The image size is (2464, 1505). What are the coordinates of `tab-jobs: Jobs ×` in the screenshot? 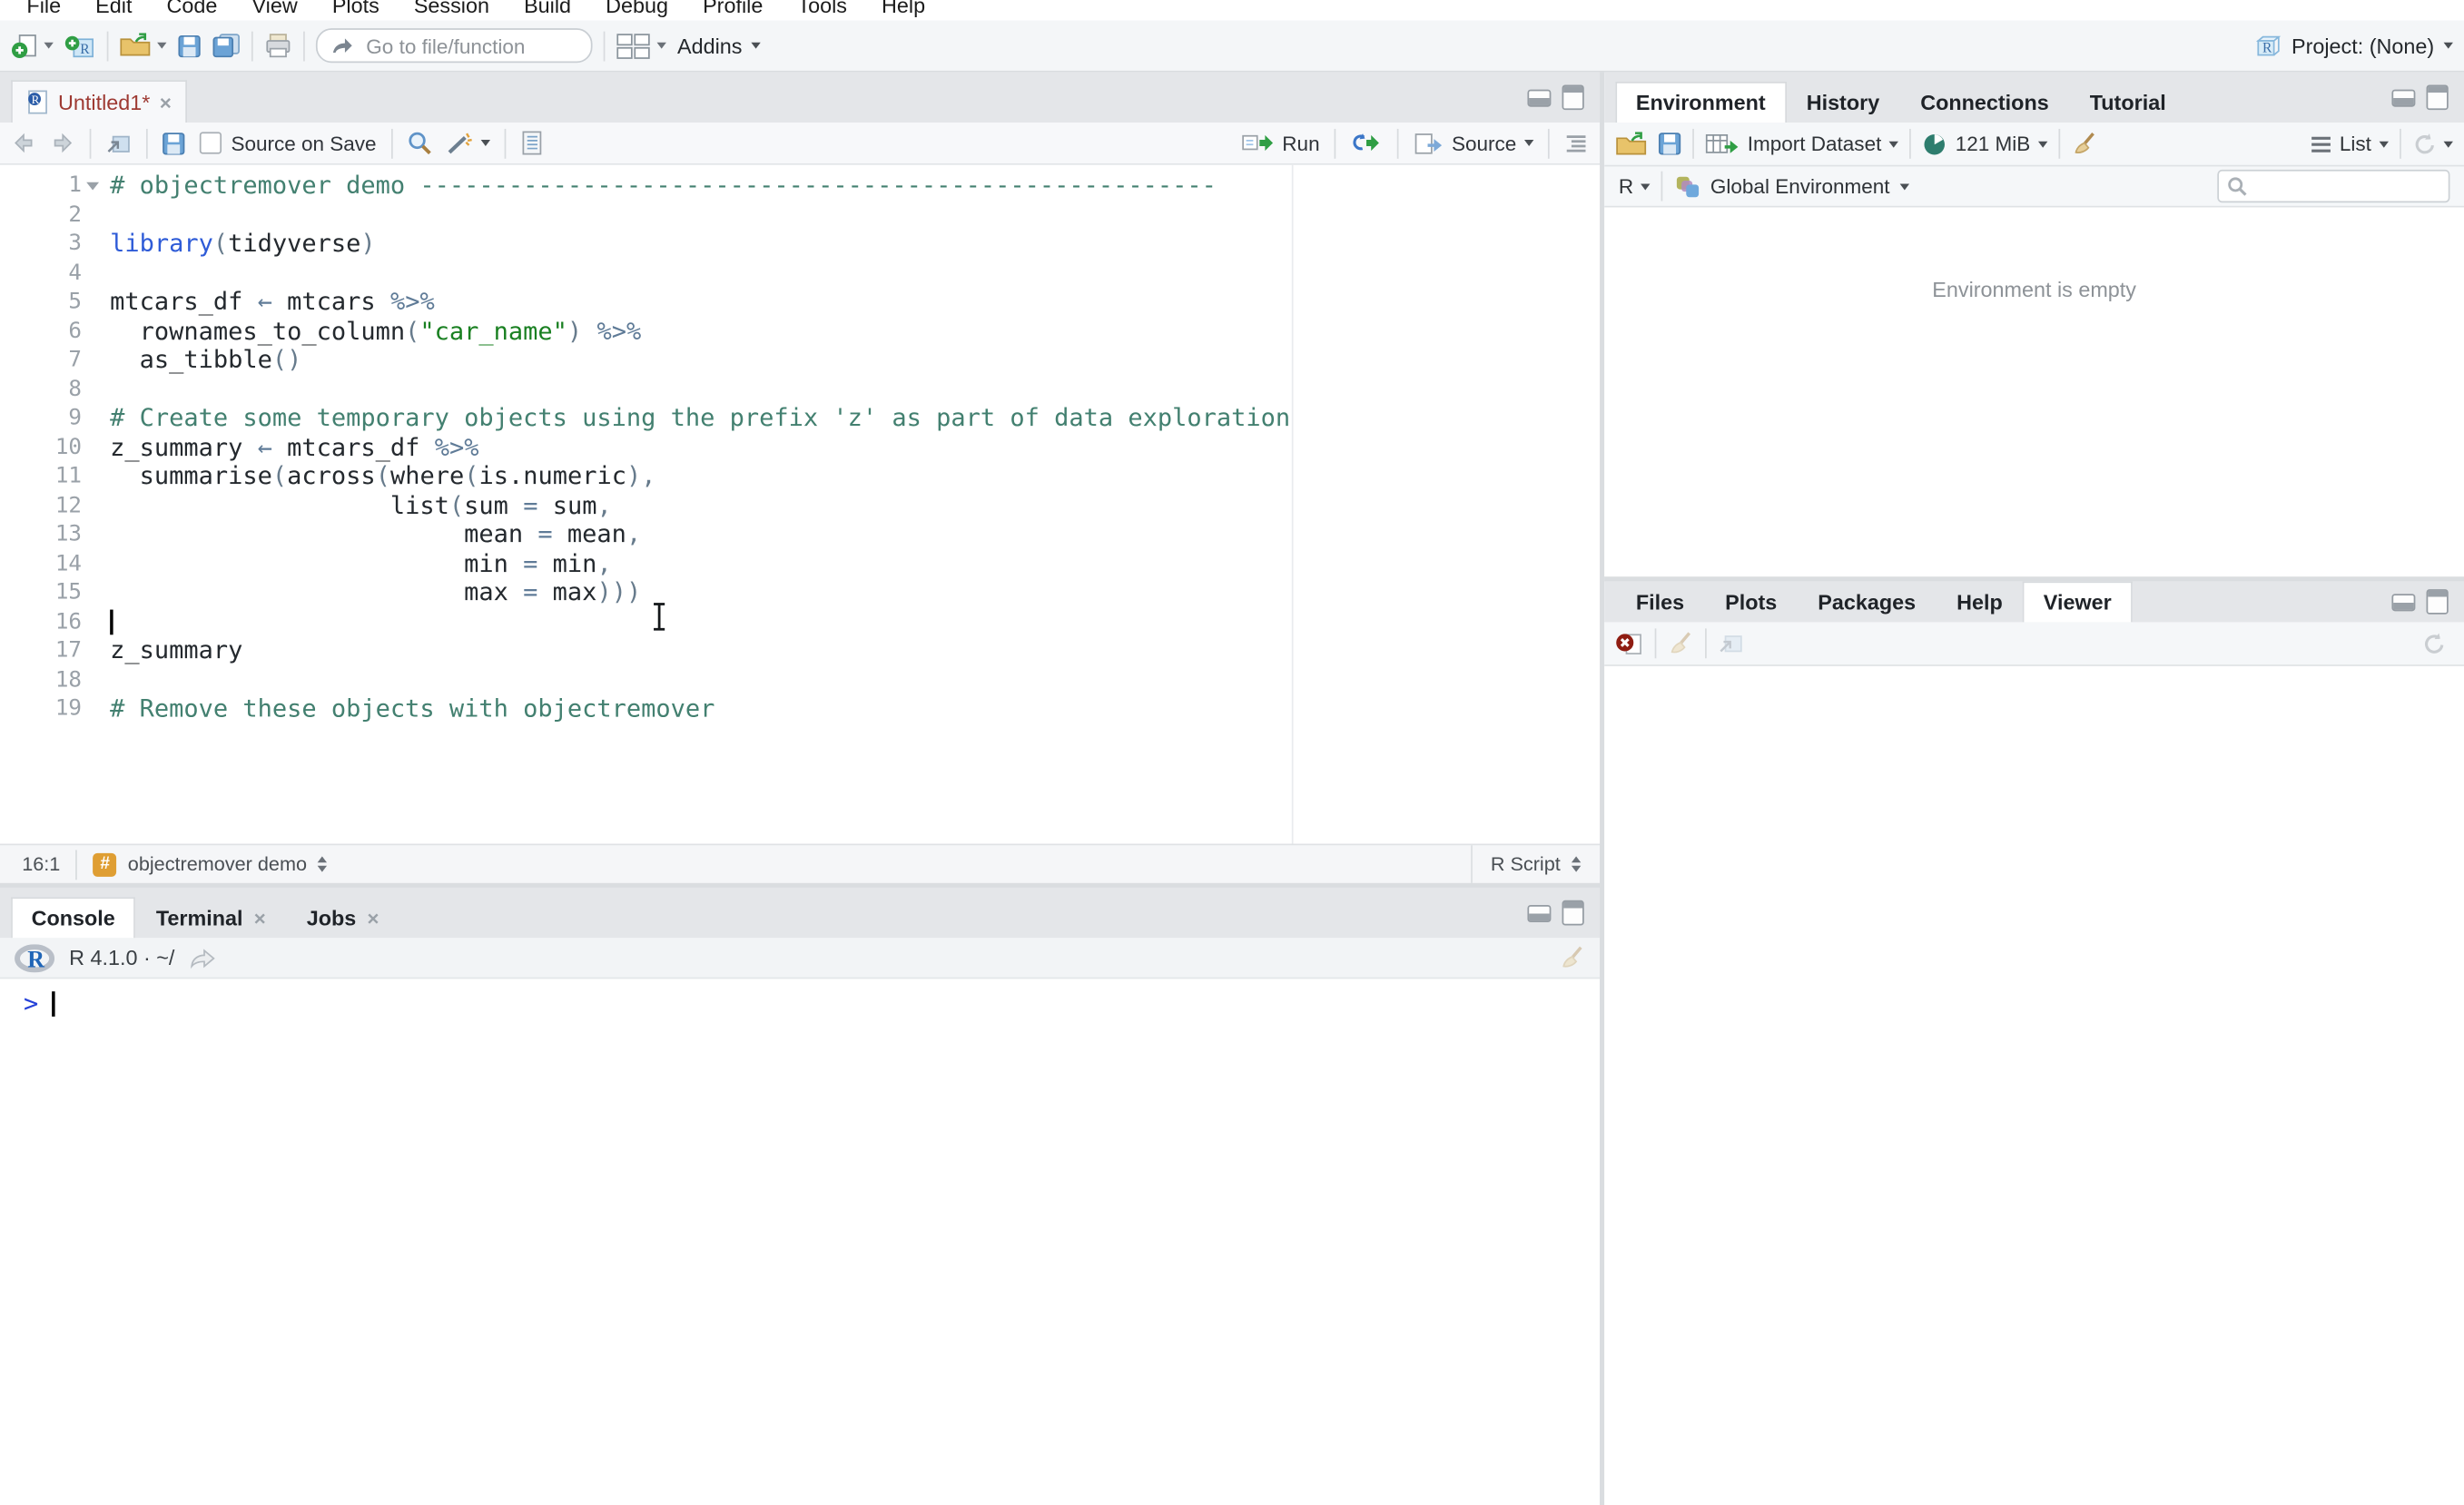 It's located at (342, 917).